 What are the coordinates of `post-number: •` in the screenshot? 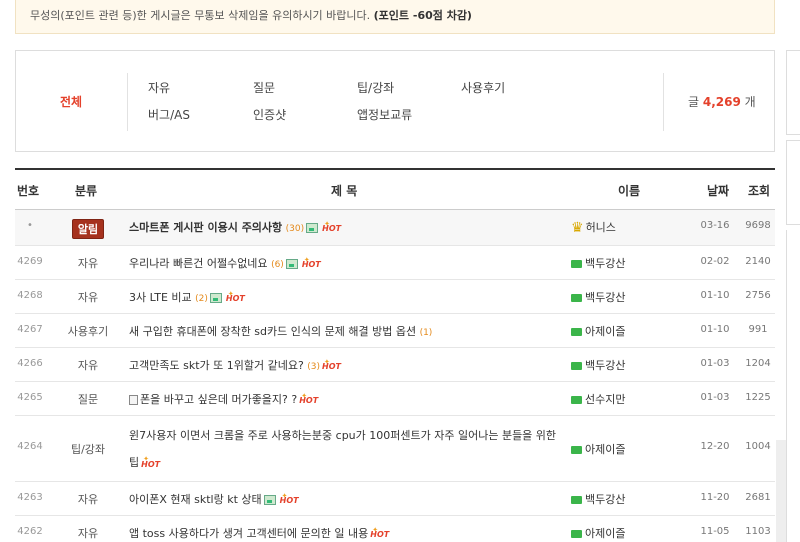 It's located at (30, 225).